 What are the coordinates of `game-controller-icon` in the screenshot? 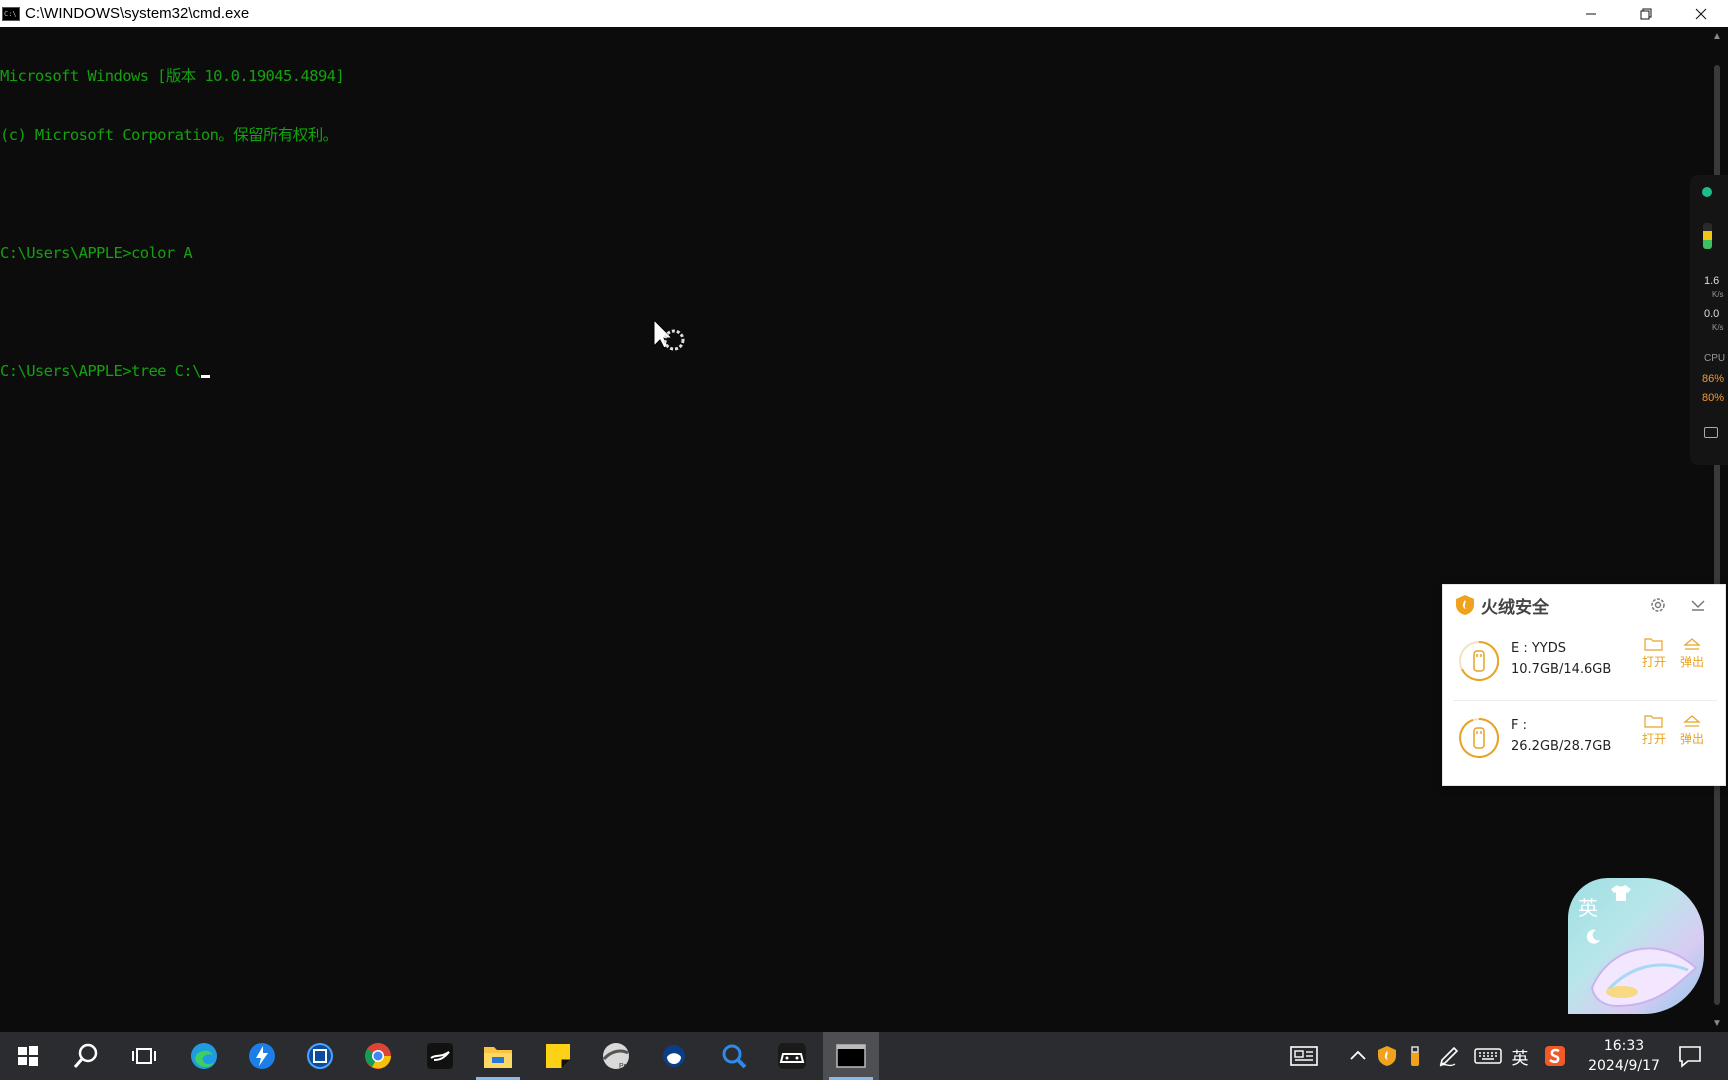 It's located at (792, 1056).